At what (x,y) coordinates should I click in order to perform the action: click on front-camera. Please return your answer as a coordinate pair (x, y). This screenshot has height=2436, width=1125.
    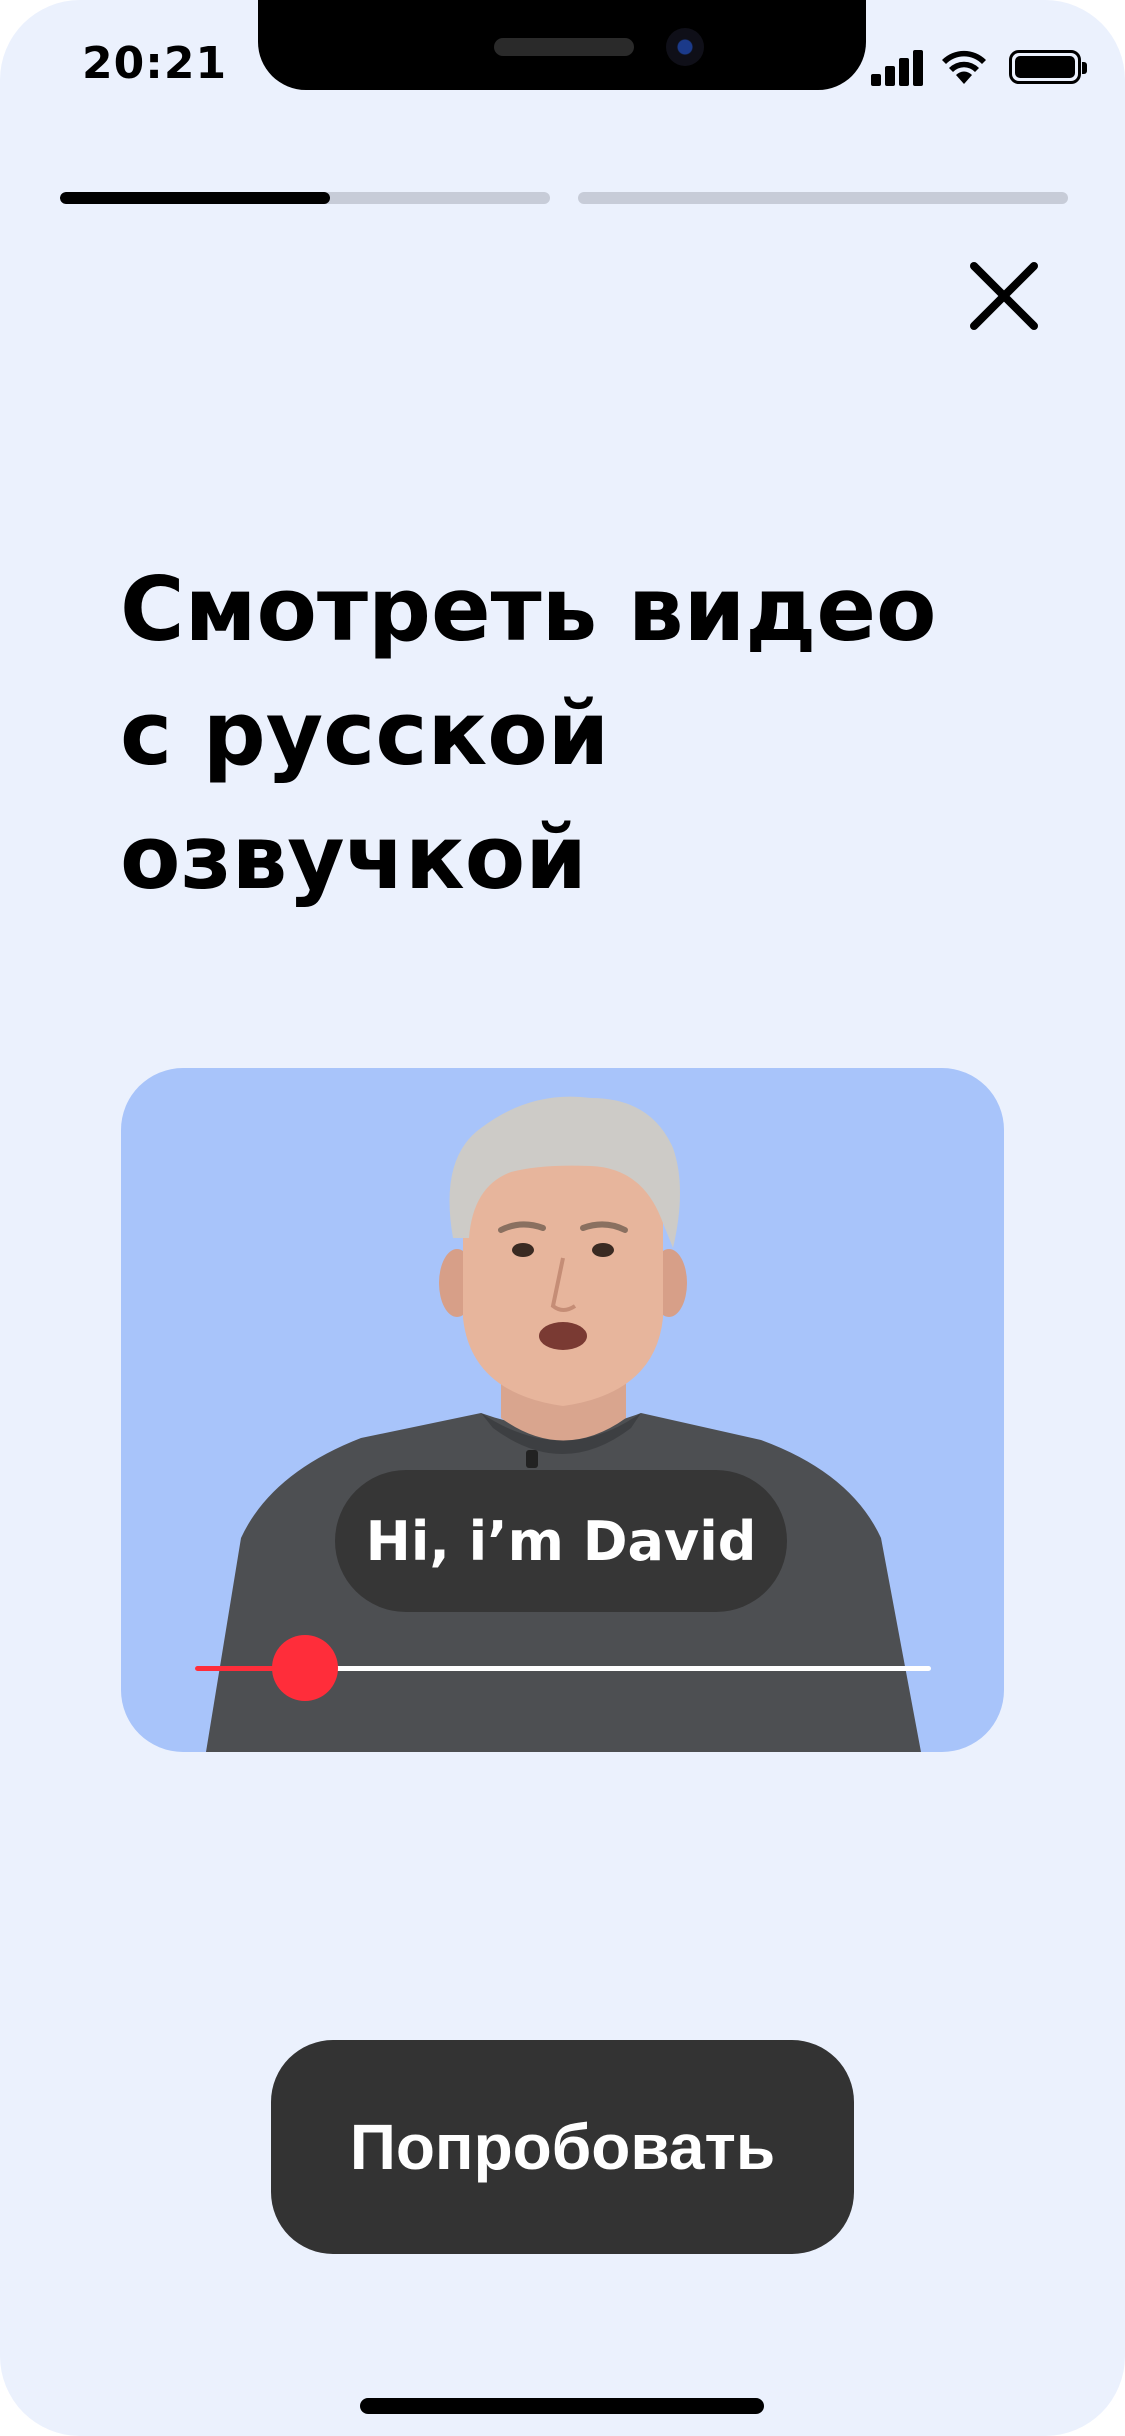
    Looking at the image, I should click on (685, 47).